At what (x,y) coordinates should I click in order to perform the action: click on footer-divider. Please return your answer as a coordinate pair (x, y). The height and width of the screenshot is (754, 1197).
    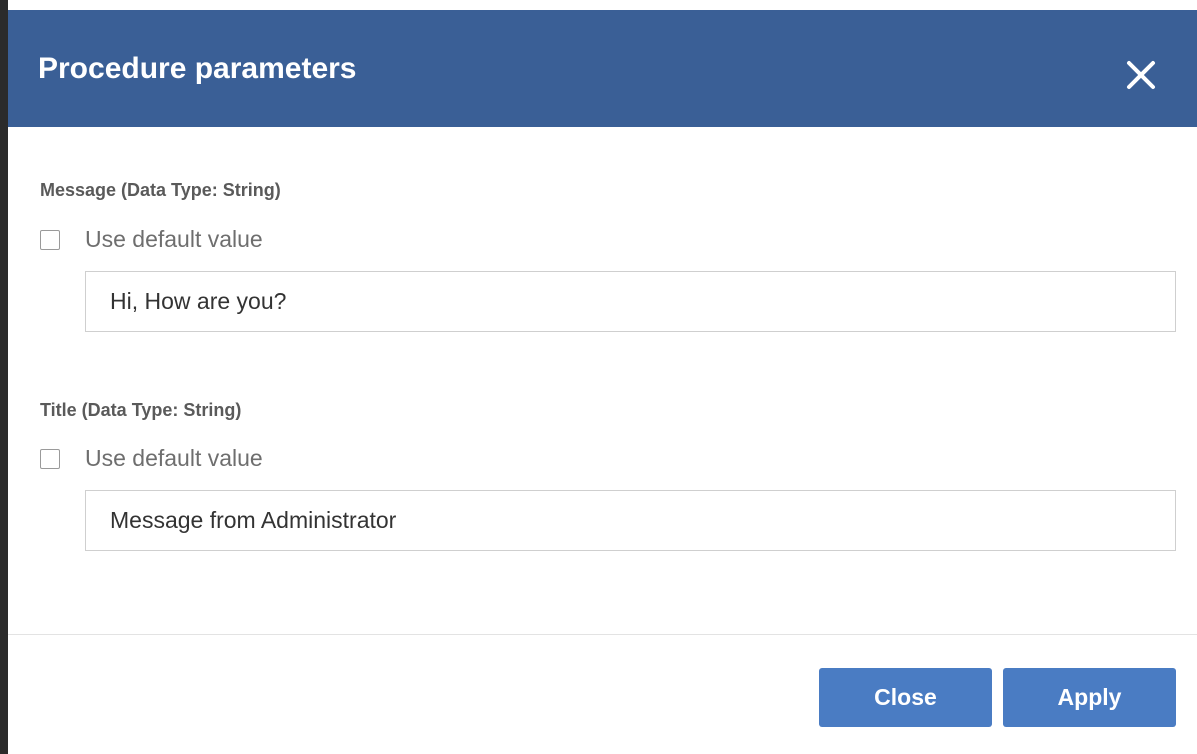
    Looking at the image, I should click on (602, 634).